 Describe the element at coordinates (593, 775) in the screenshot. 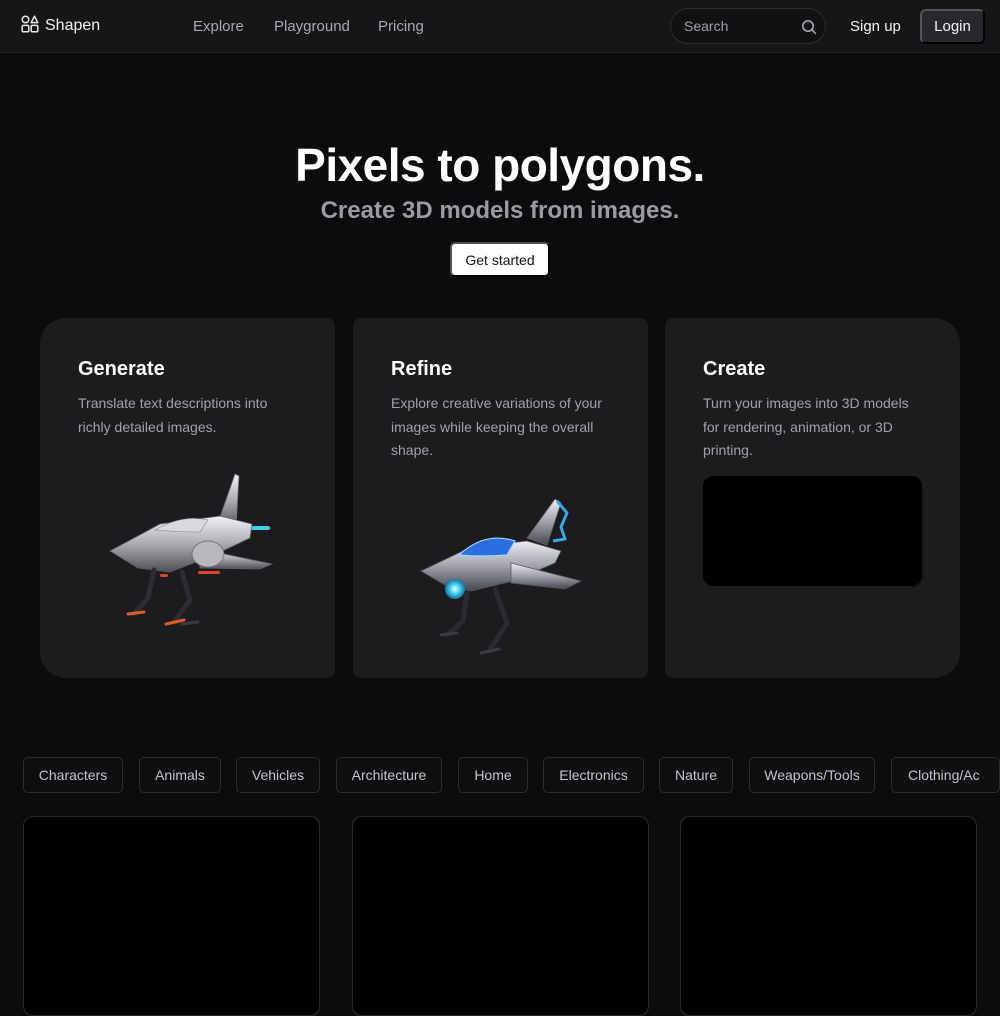

I see `category-chip-electronics: Electronics` at that location.